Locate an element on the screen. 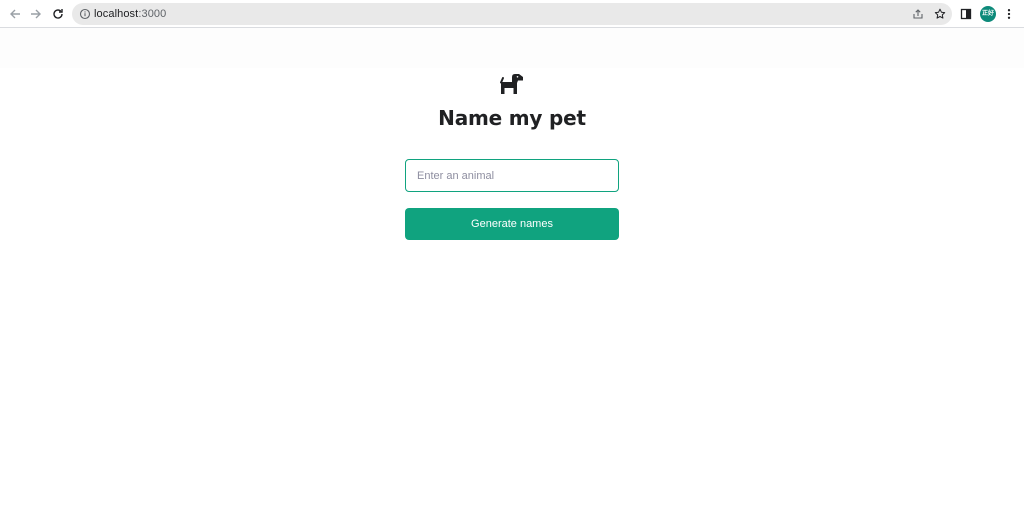  arrow-left-icon is located at coordinates (15, 14).